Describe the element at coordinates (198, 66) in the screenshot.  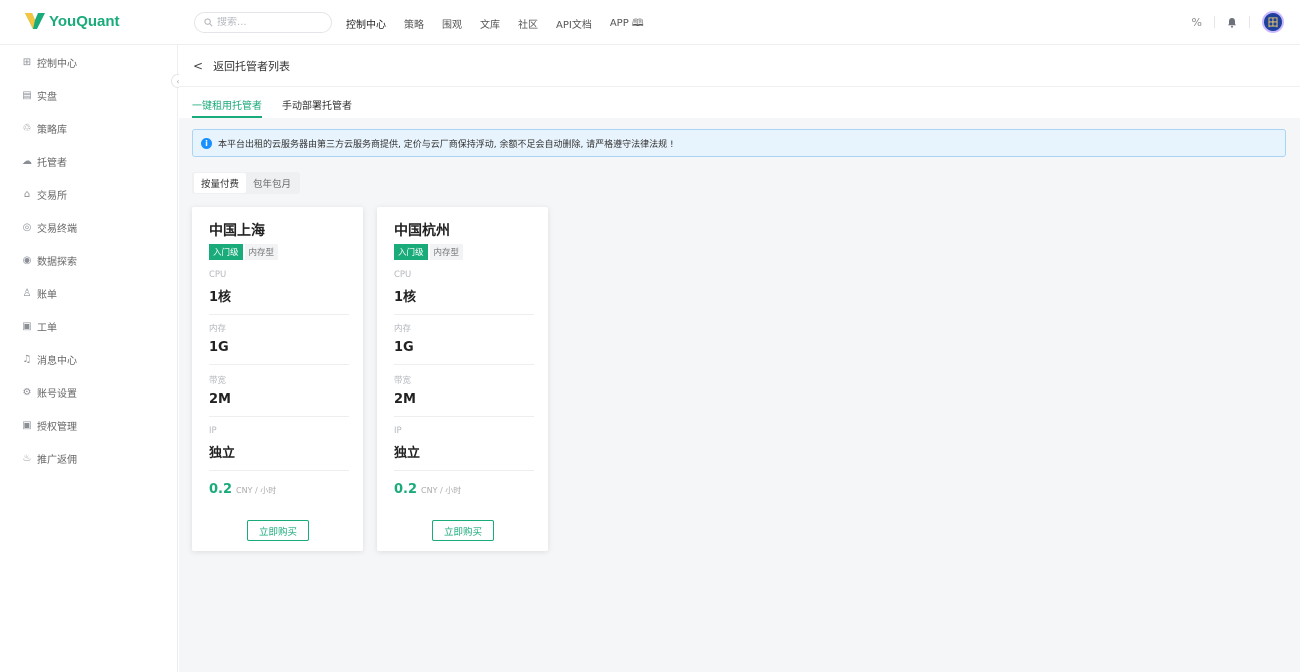
I see `chevron-left-icon: <` at that location.